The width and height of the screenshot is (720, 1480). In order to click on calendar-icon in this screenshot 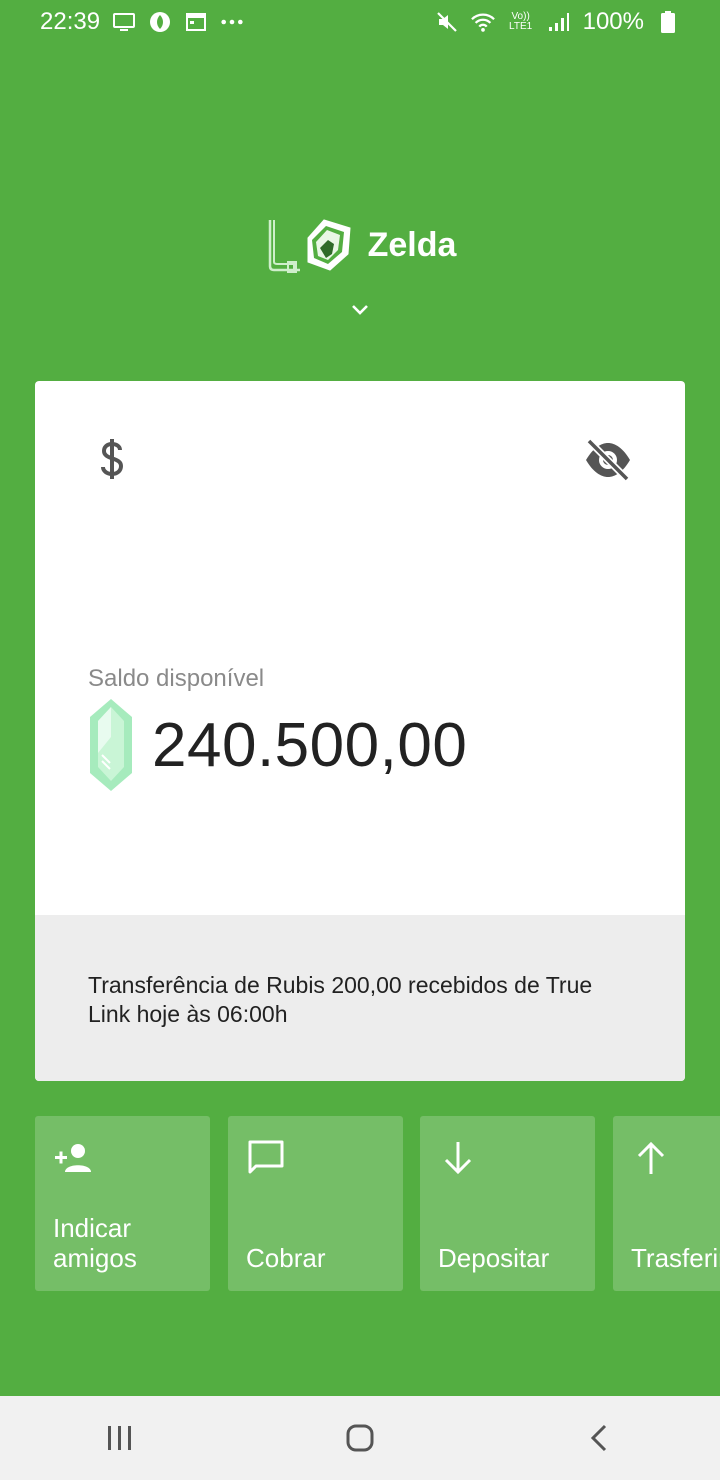, I will do `click(196, 22)`.